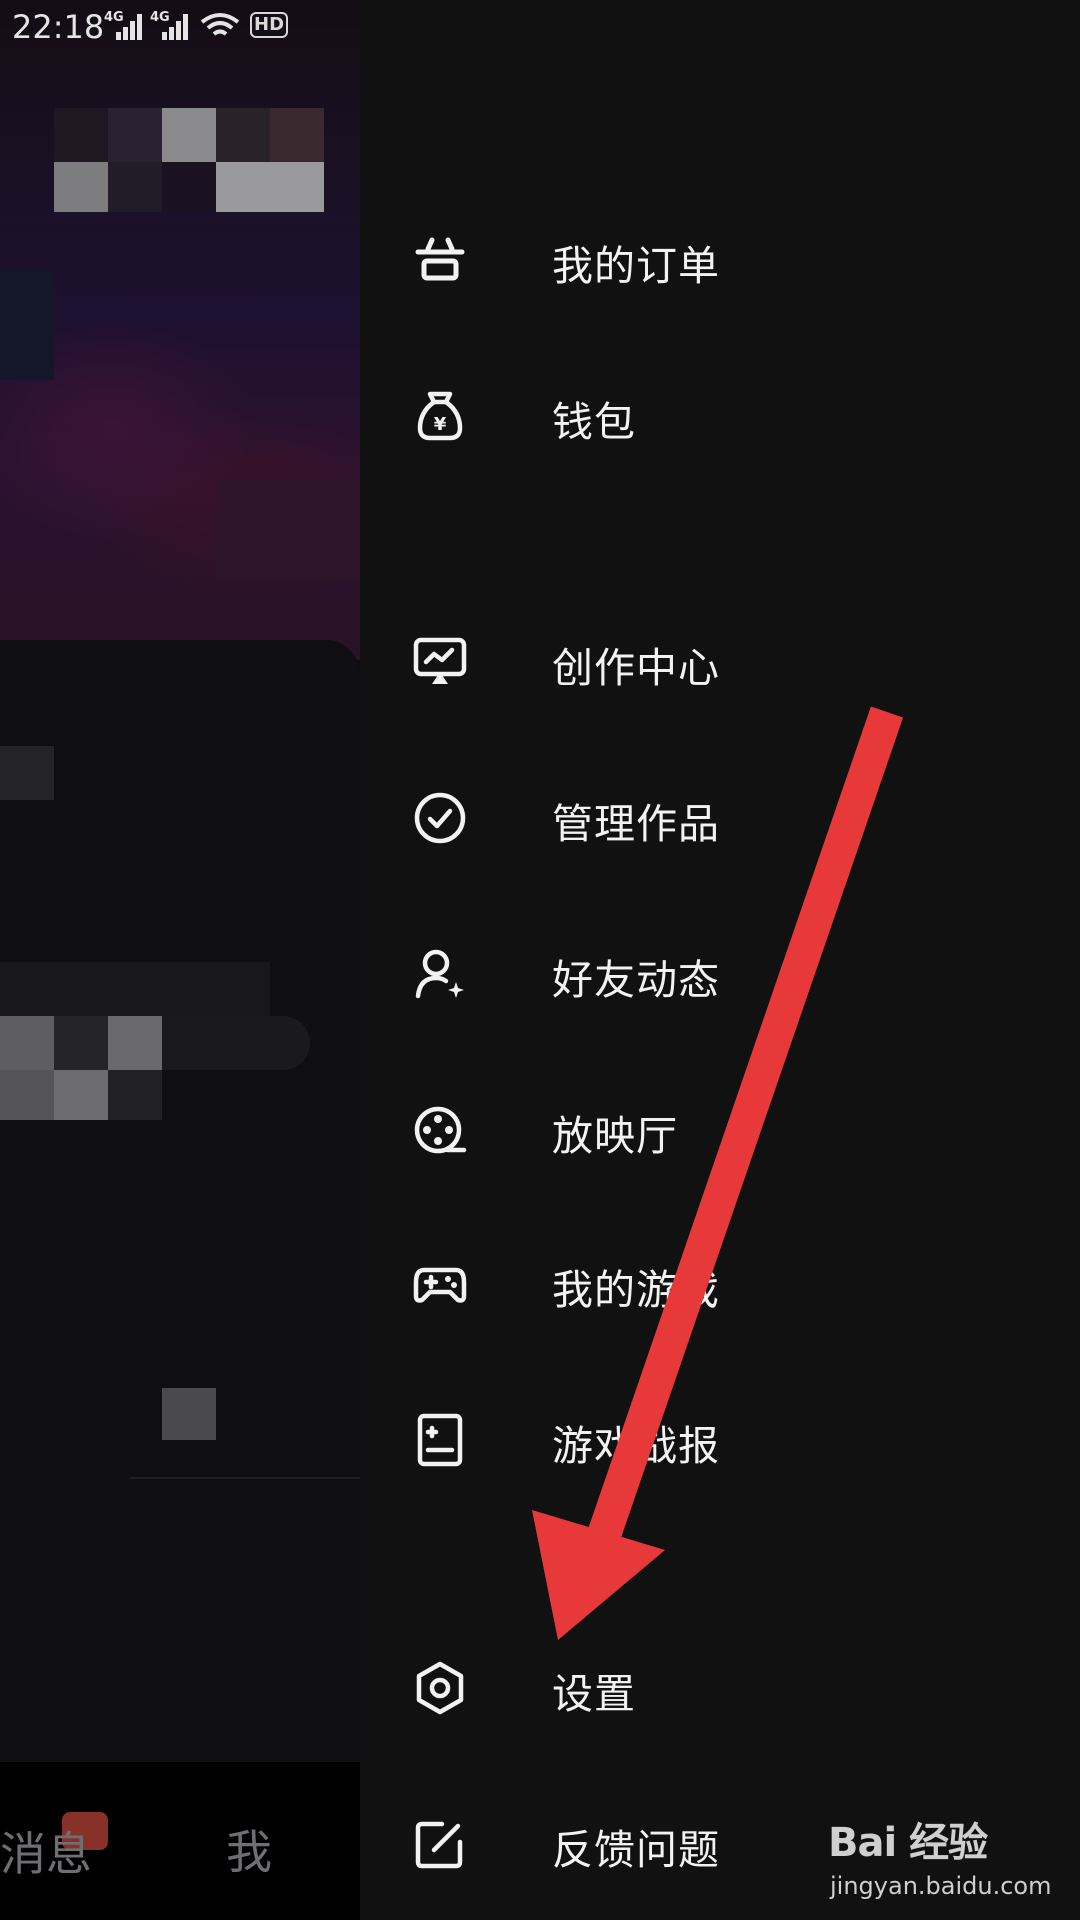  Describe the element at coordinates (908, 1843) in the screenshot. I see `watermark-logo: Bai 经验` at that location.